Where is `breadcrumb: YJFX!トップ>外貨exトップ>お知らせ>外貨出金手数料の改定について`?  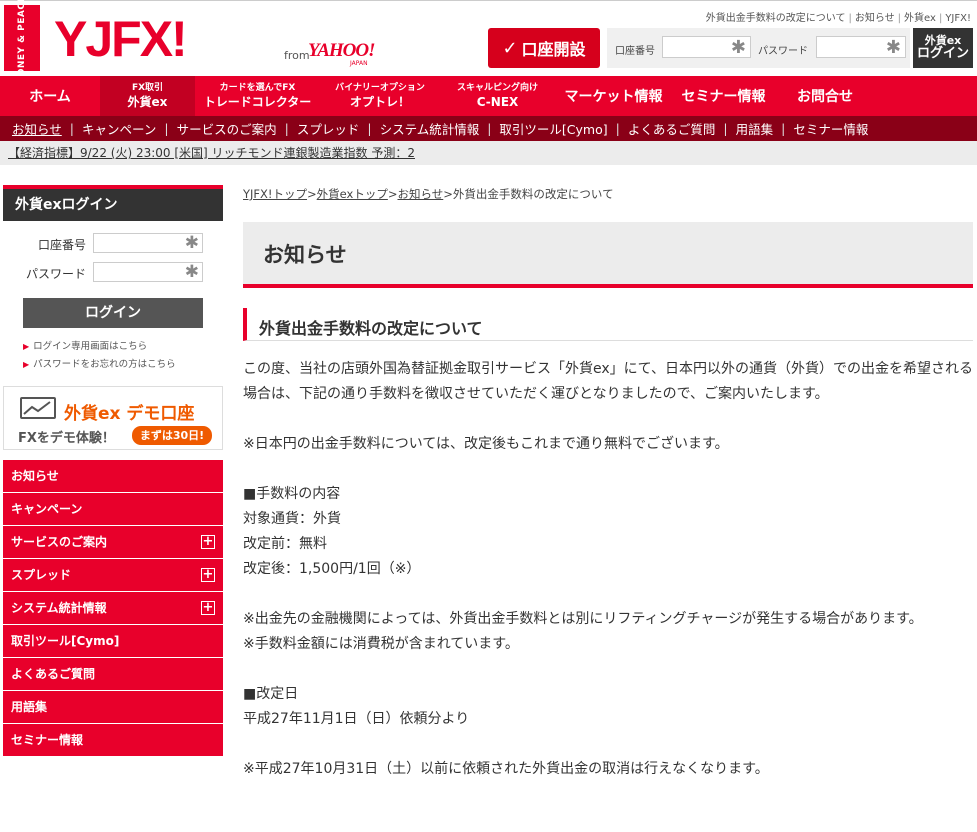
breadcrumb: YJFX!トップ>外貨exトップ>お知らせ>外貨出金手数料の改定について is located at coordinates (428, 194).